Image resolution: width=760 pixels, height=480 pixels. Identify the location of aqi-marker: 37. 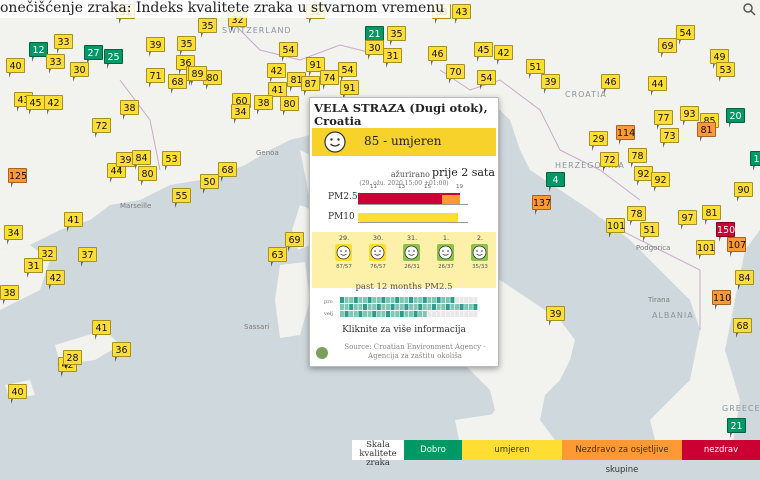
(87, 257).